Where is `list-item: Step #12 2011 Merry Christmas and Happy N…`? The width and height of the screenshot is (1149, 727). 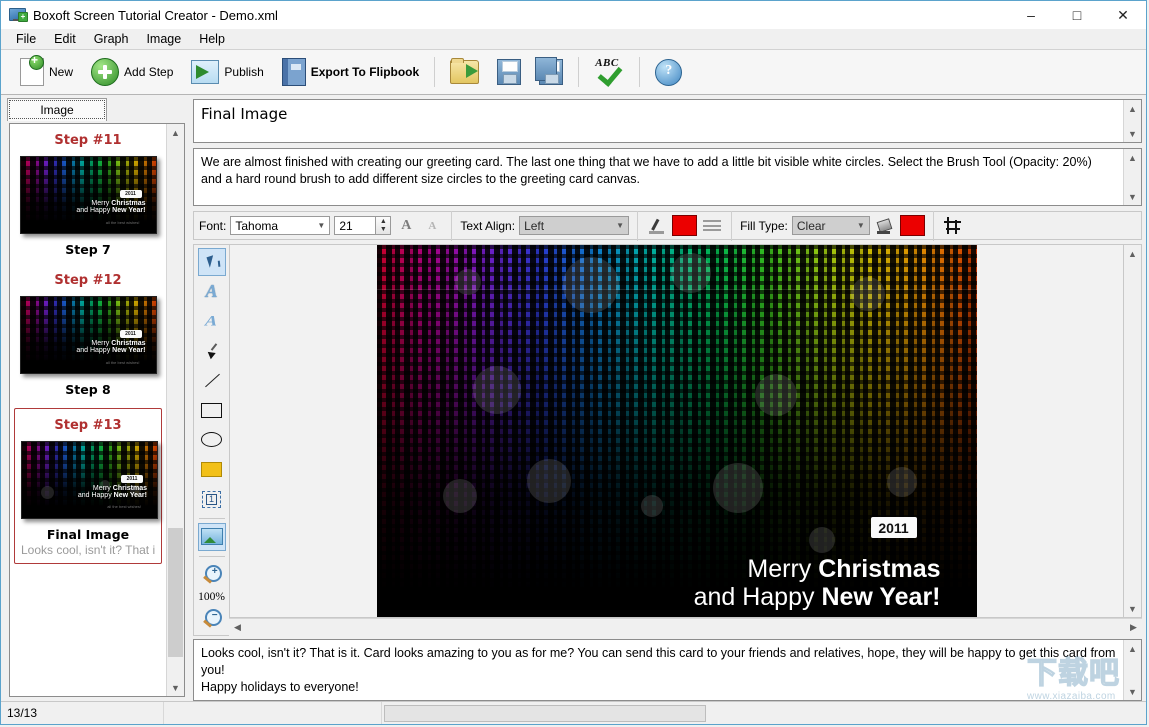 list-item: Step #12 2011 Merry Christmas and Happy N… is located at coordinates (88, 334).